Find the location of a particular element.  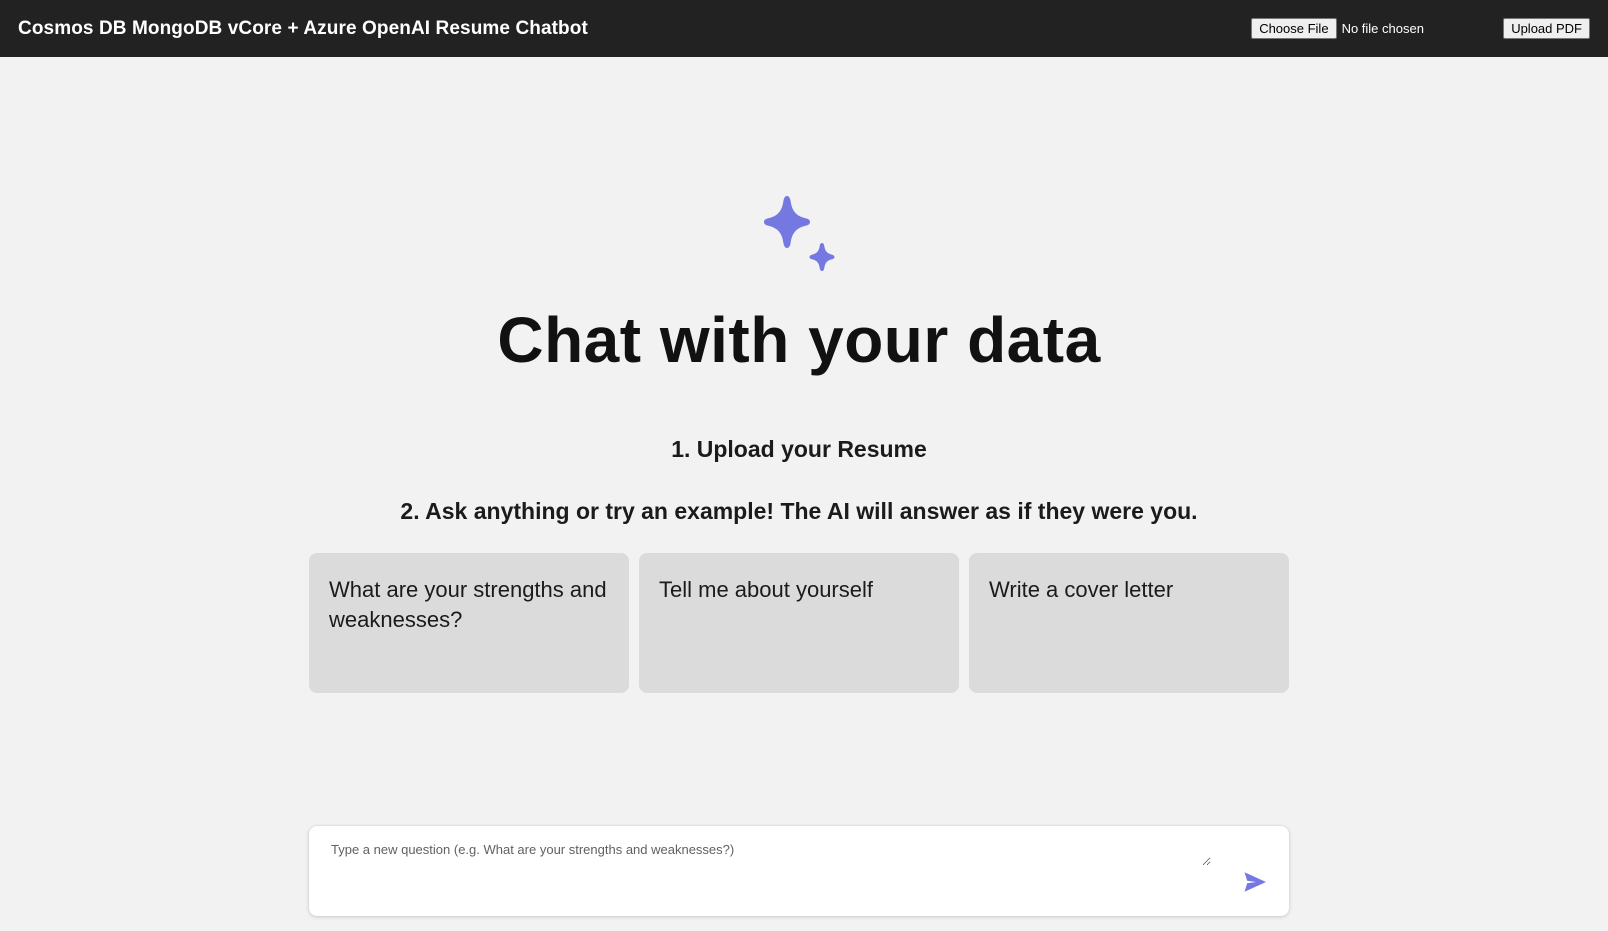

question-input is located at coordinates (771, 854).